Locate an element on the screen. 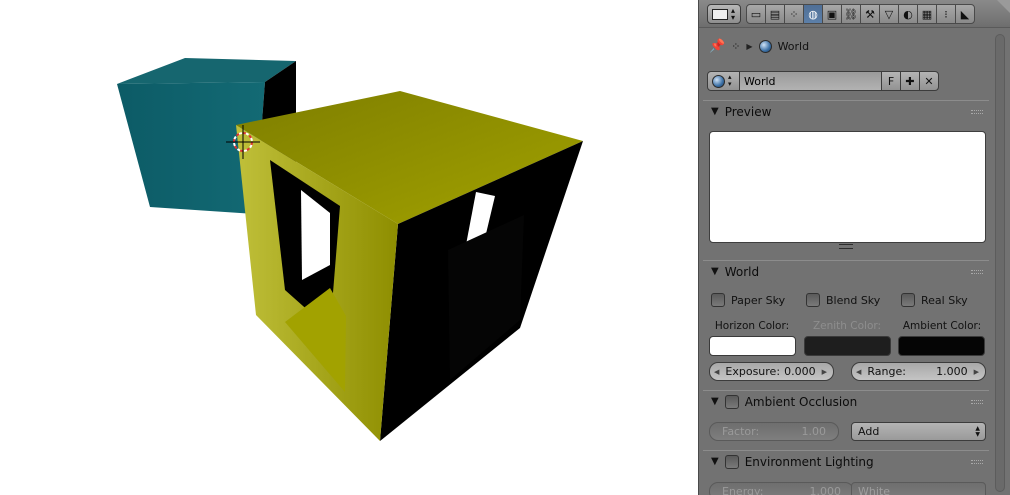 Image resolution: width=1010 pixels, height=495 pixels. zenith-color-swatch is located at coordinates (847, 346).